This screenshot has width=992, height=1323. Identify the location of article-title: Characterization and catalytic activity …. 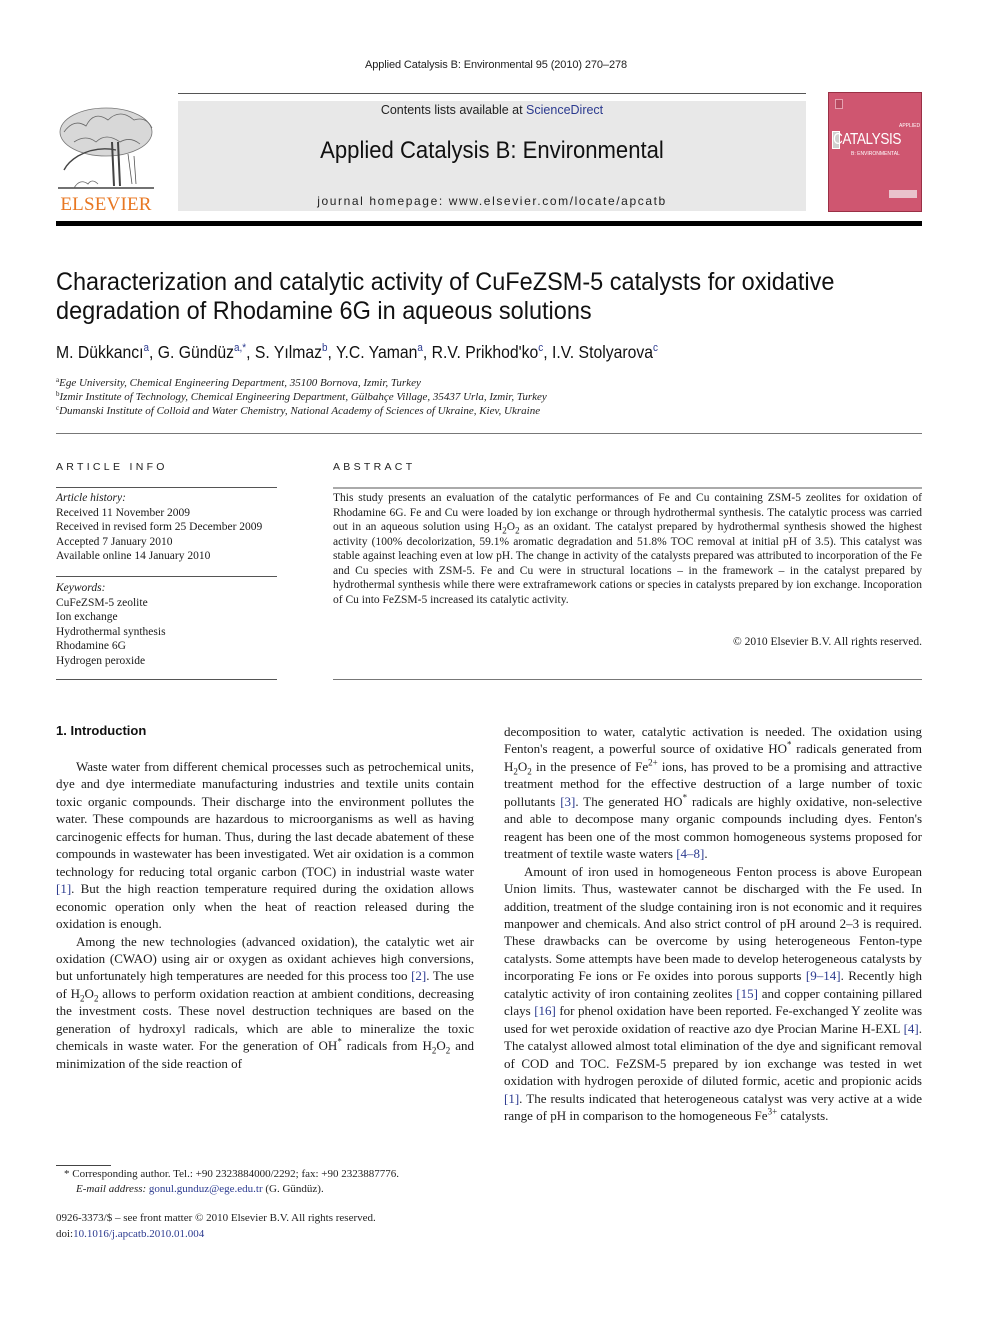
(465, 297).